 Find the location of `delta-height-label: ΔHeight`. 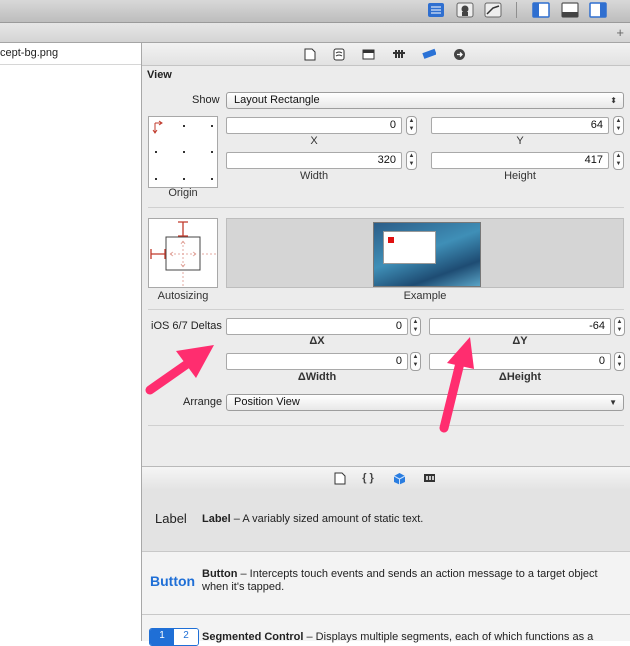

delta-height-label: ΔHeight is located at coordinates (520, 377).